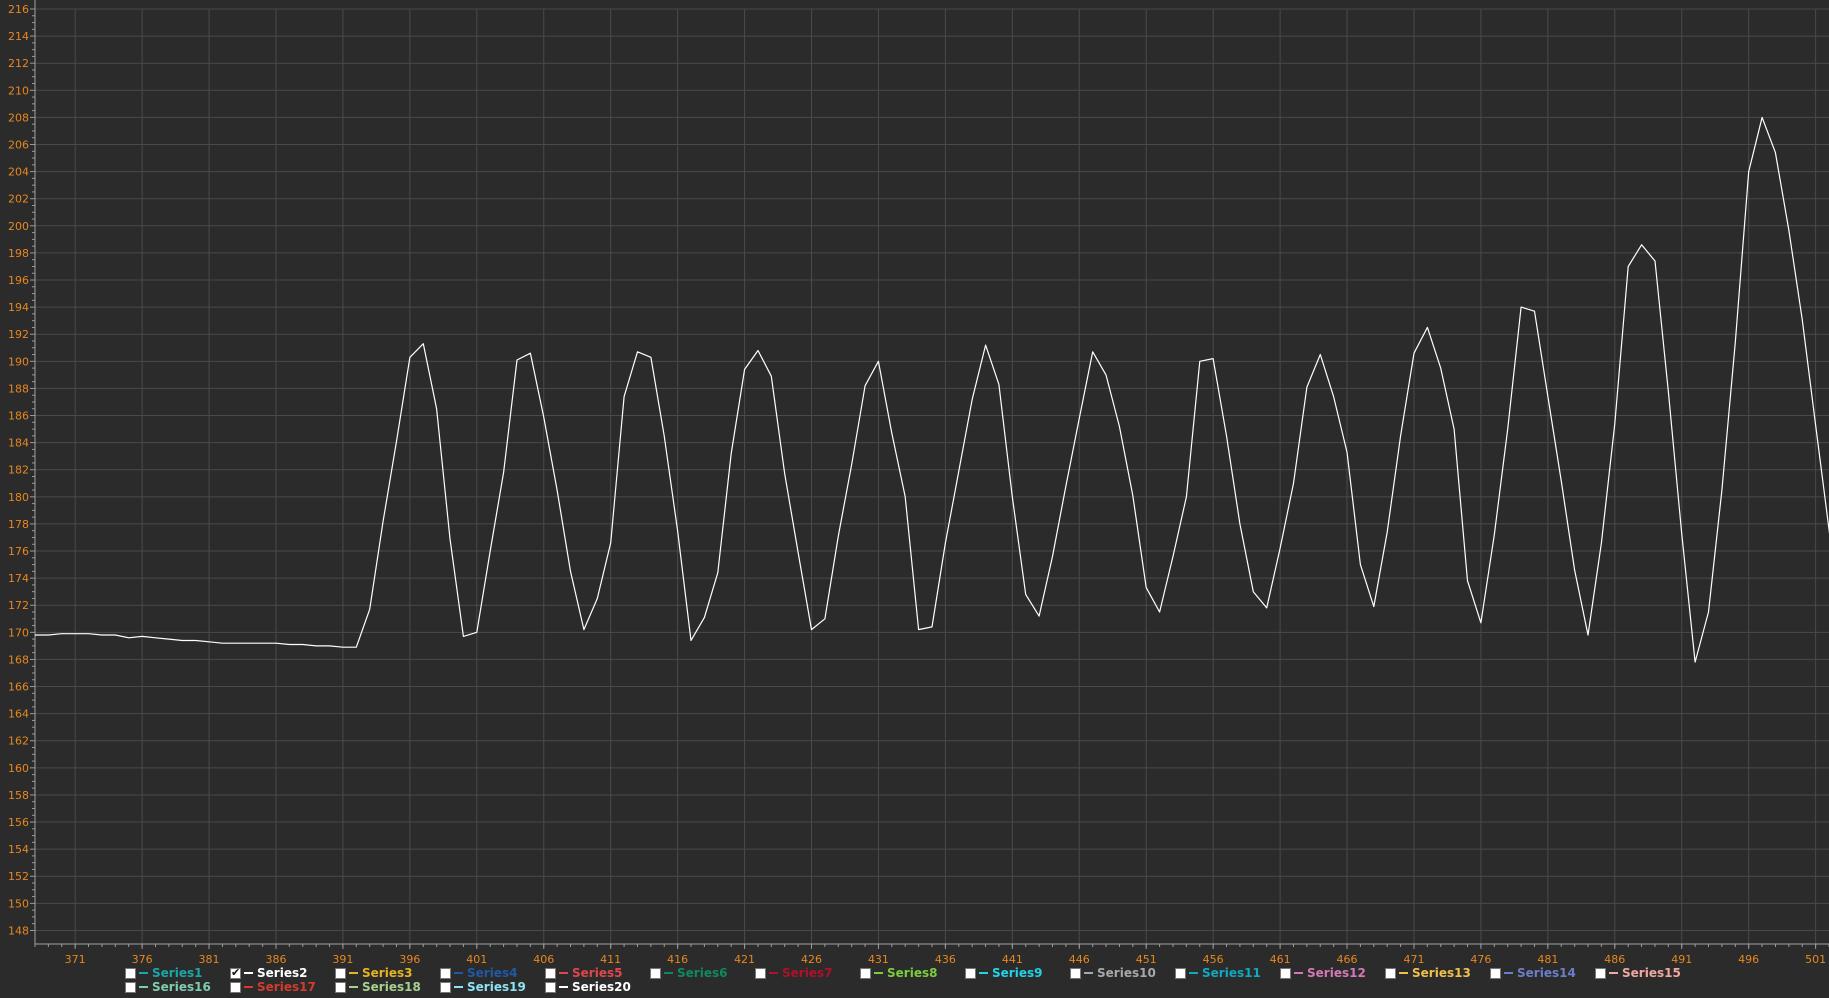  What do you see at coordinates (18, 903) in the screenshot?
I see `y-tick-label: 150` at bounding box center [18, 903].